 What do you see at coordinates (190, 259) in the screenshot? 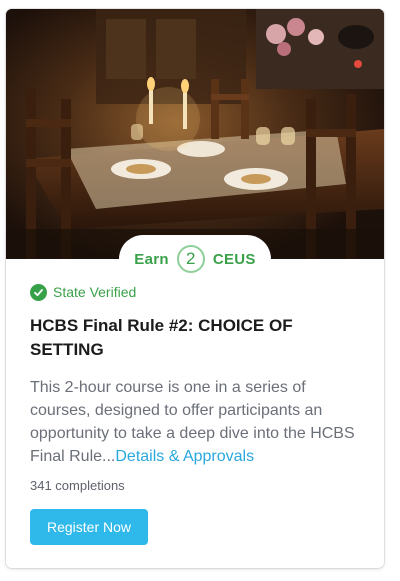
I see `ceu-count: 2` at bounding box center [190, 259].